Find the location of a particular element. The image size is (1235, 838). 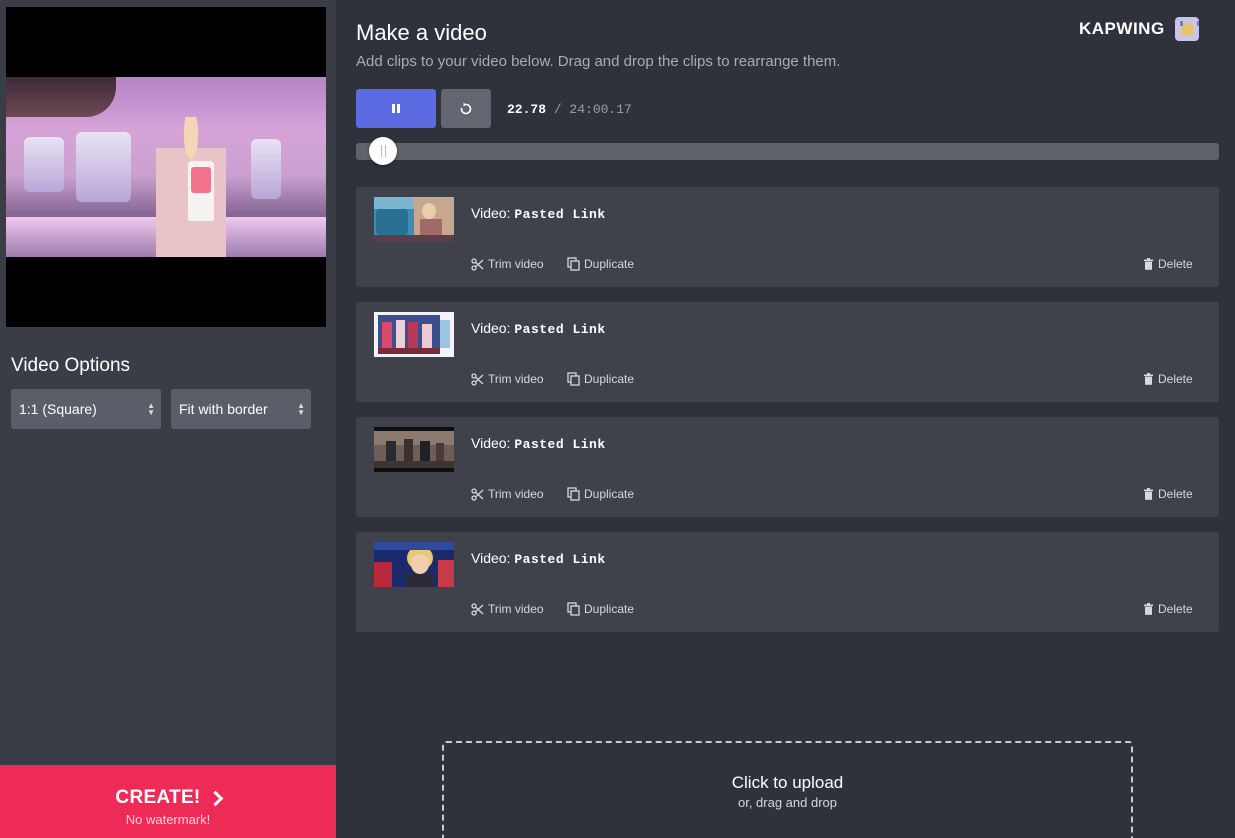

create-button: CREATE! No watermark! is located at coordinates (168, 801).